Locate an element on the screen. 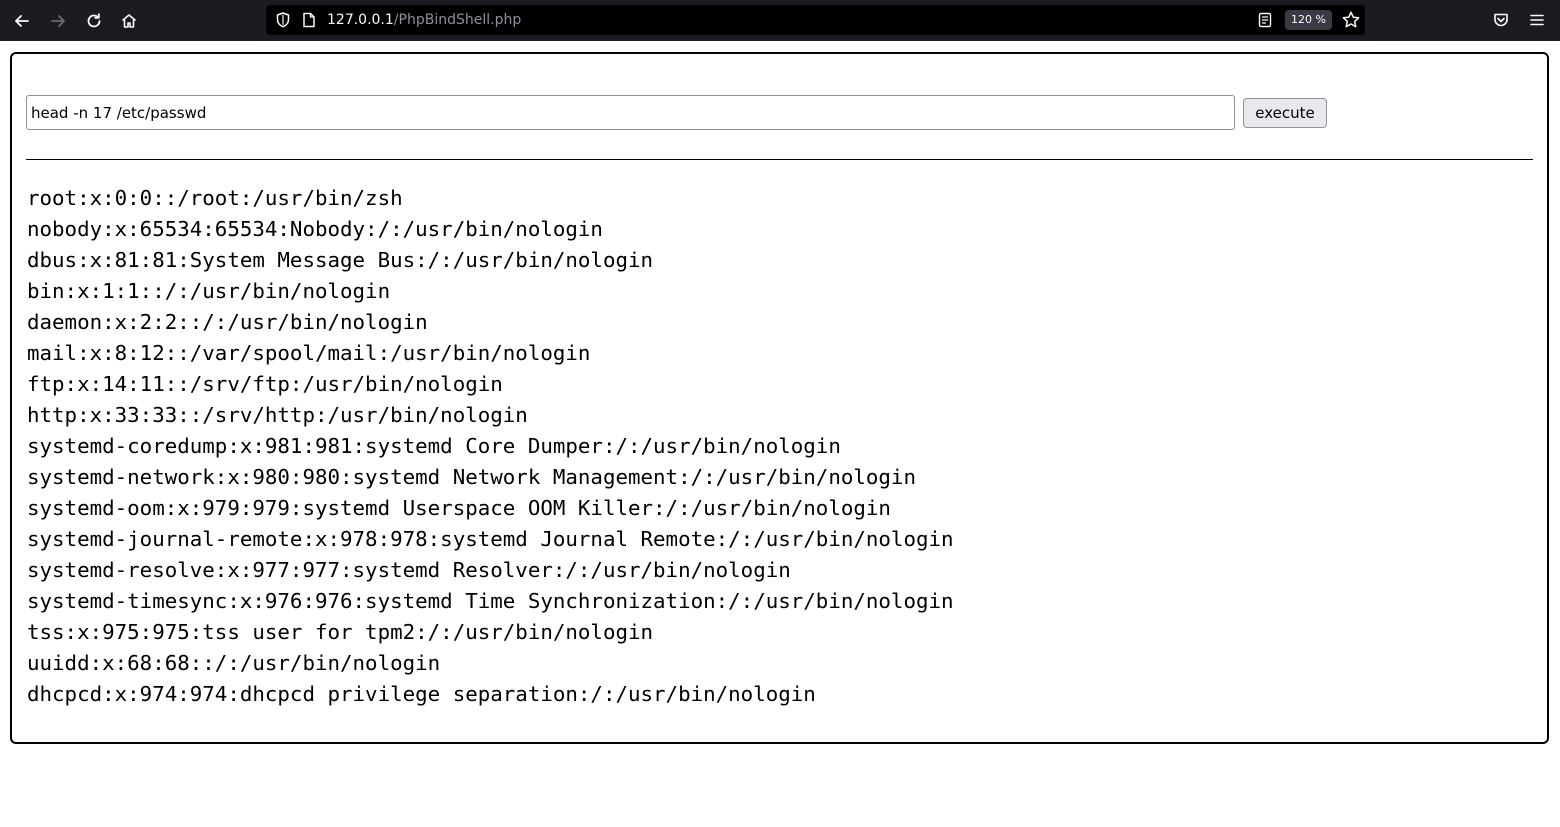 This screenshot has height=827, width=1560. output-line: ftp:x:14:11::/srv/ftp:/usr/bin/nologin is located at coordinates (265, 384).